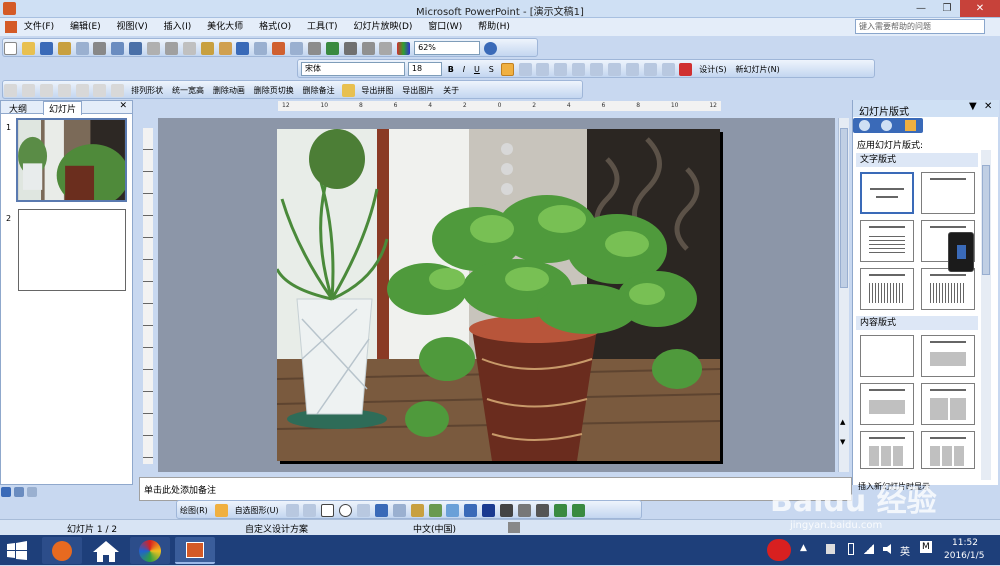 The image size is (1000, 566). I want to click on clock-date: 2016/1/5, so click(964, 556).